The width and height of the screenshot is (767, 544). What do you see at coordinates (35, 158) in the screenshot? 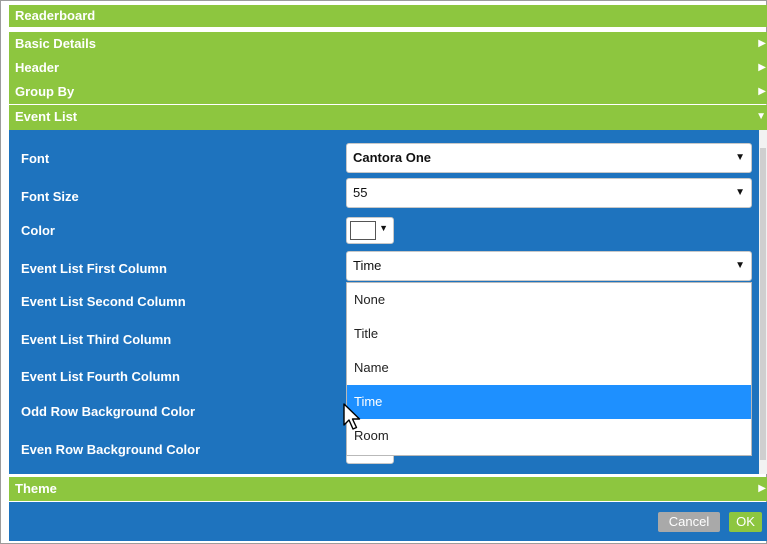
I see `font-label: Font` at bounding box center [35, 158].